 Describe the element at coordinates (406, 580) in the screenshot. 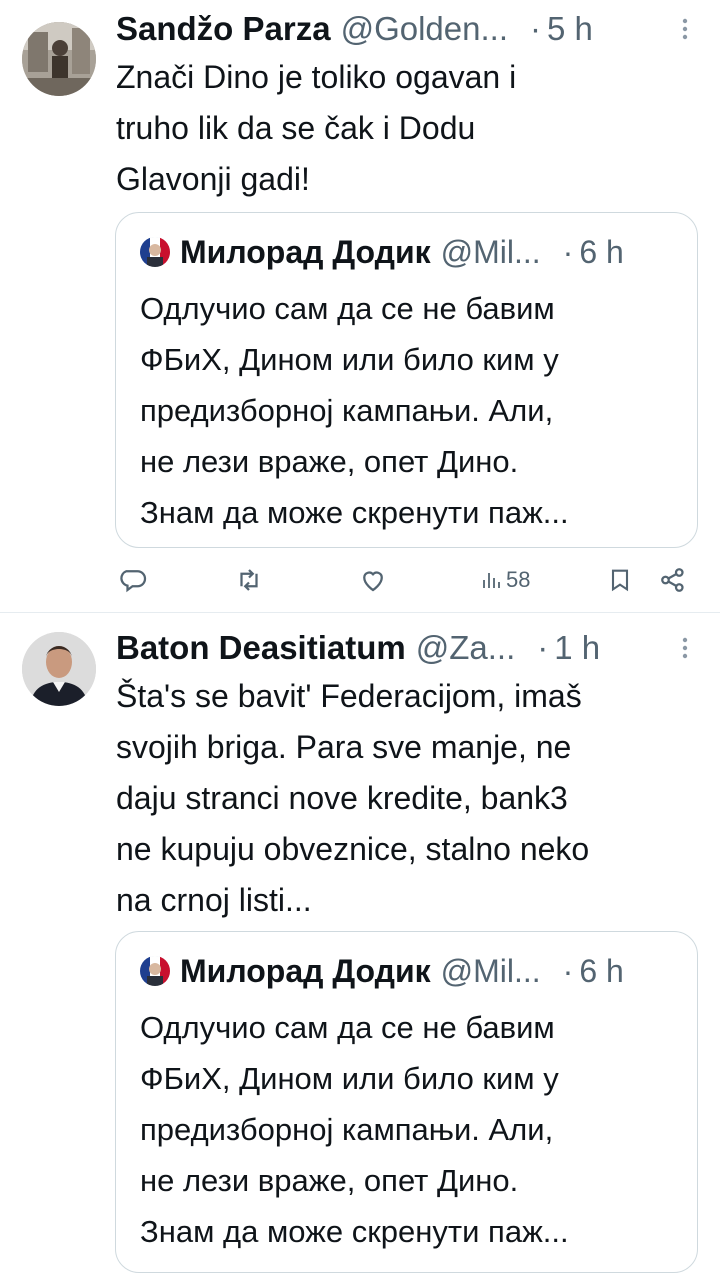

I see `tweet-actions: 58` at that location.